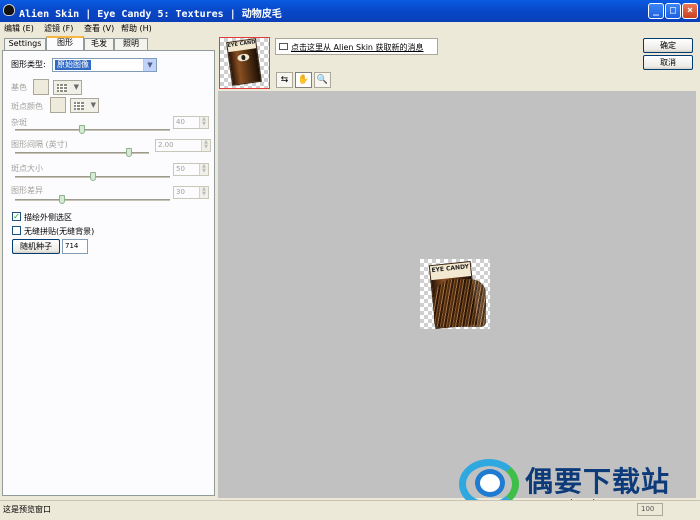  What do you see at coordinates (99, 28) in the screenshot?
I see `menu-view: 查看 (V)` at bounding box center [99, 28].